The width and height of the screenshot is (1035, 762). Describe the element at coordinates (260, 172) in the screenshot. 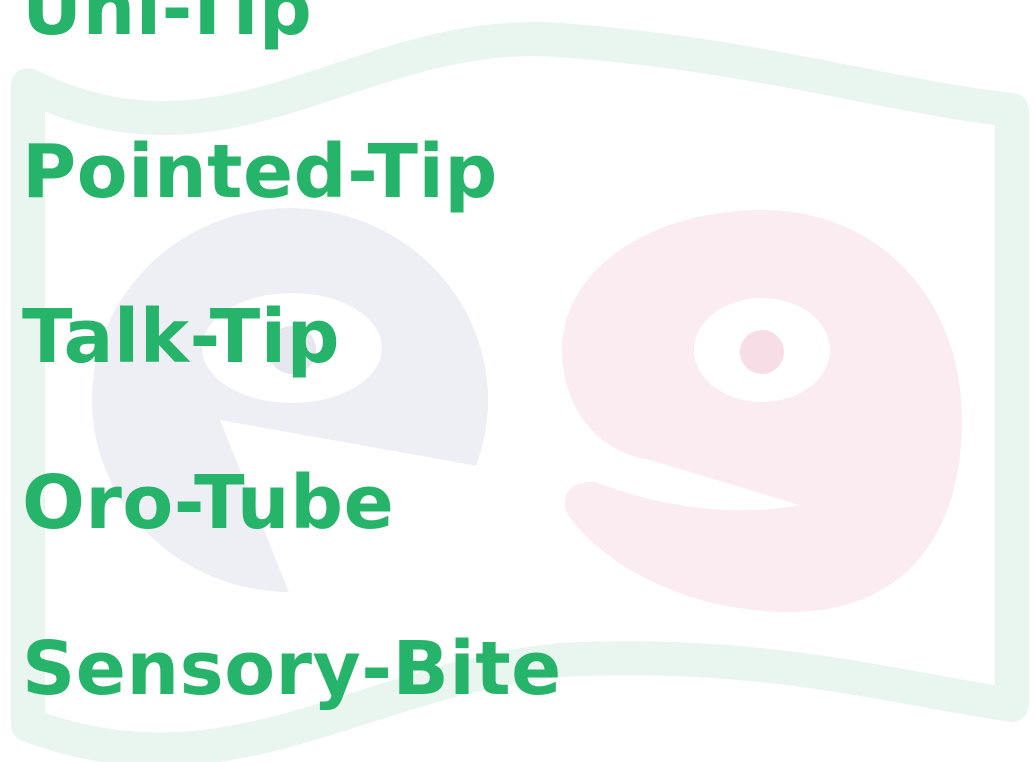

I see `tip-pointed-tip: Pointed-Tip` at that location.